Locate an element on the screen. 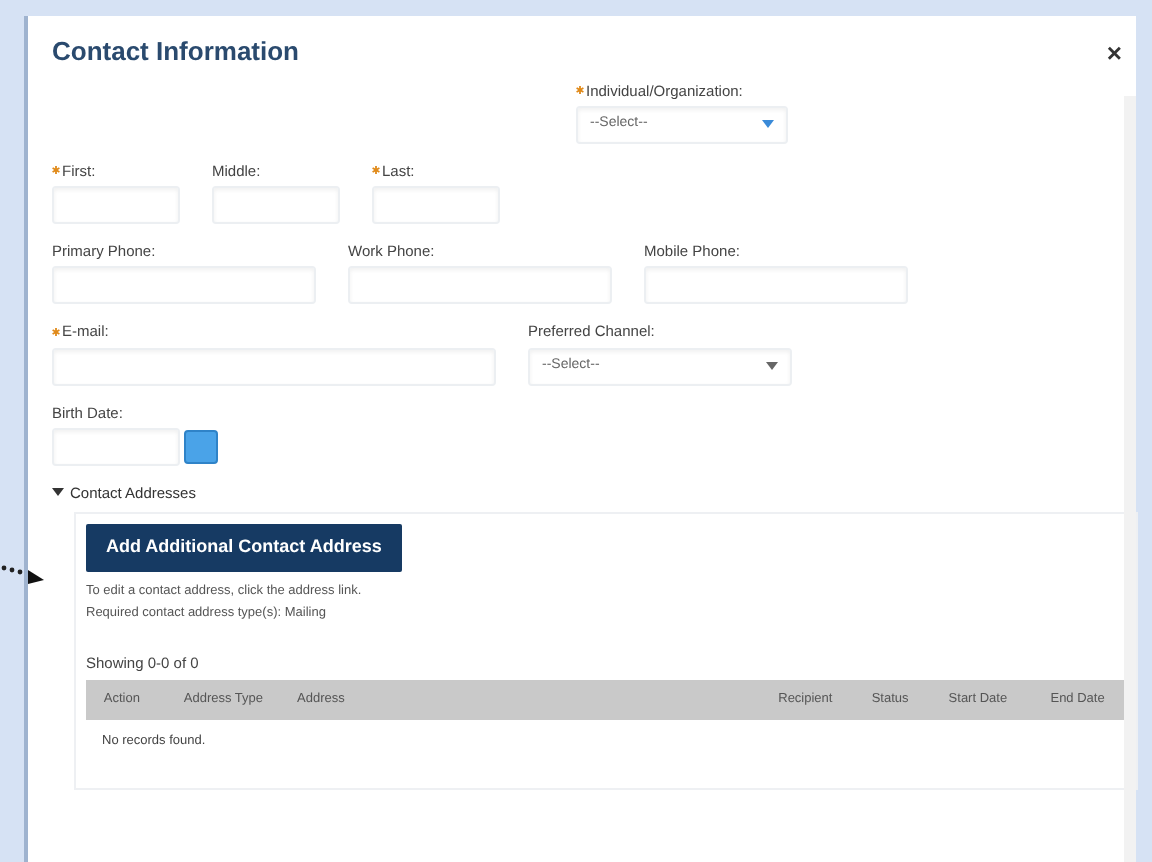 The image size is (1152, 862). close-button: × is located at coordinates (1114, 53).